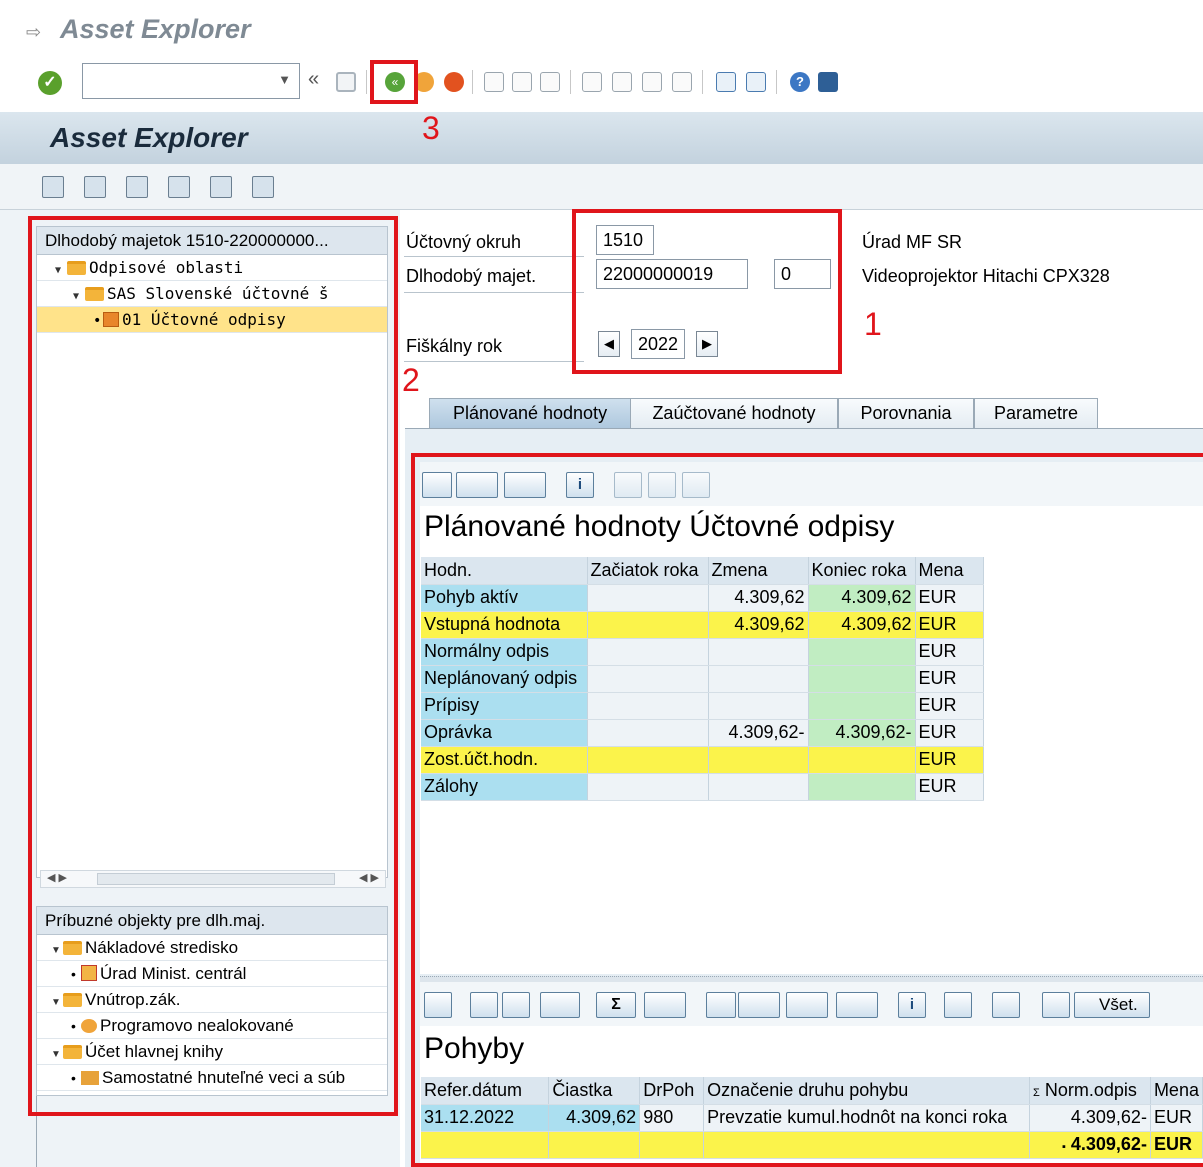 The image size is (1203, 1167). Describe the element at coordinates (137, 187) in the screenshot. I see `asset-master-icon` at that location.